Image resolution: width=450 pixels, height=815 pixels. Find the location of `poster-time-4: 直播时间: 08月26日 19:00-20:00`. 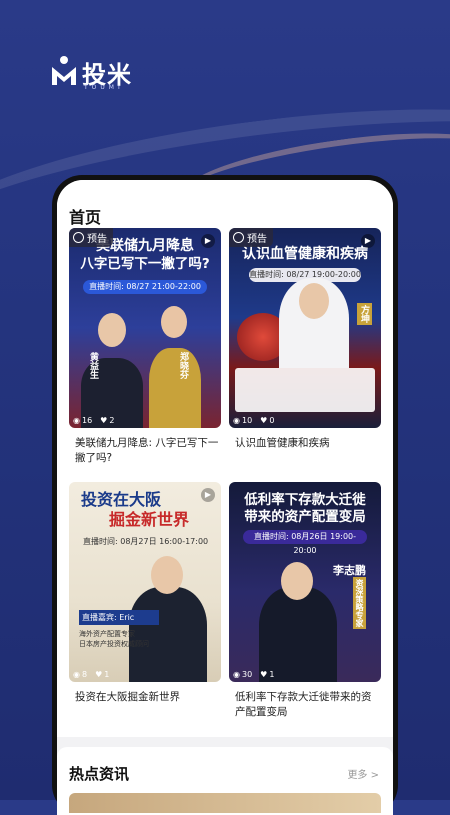

poster-time-4: 直播时间: 08月26日 19:00-20:00 is located at coordinates (305, 542).